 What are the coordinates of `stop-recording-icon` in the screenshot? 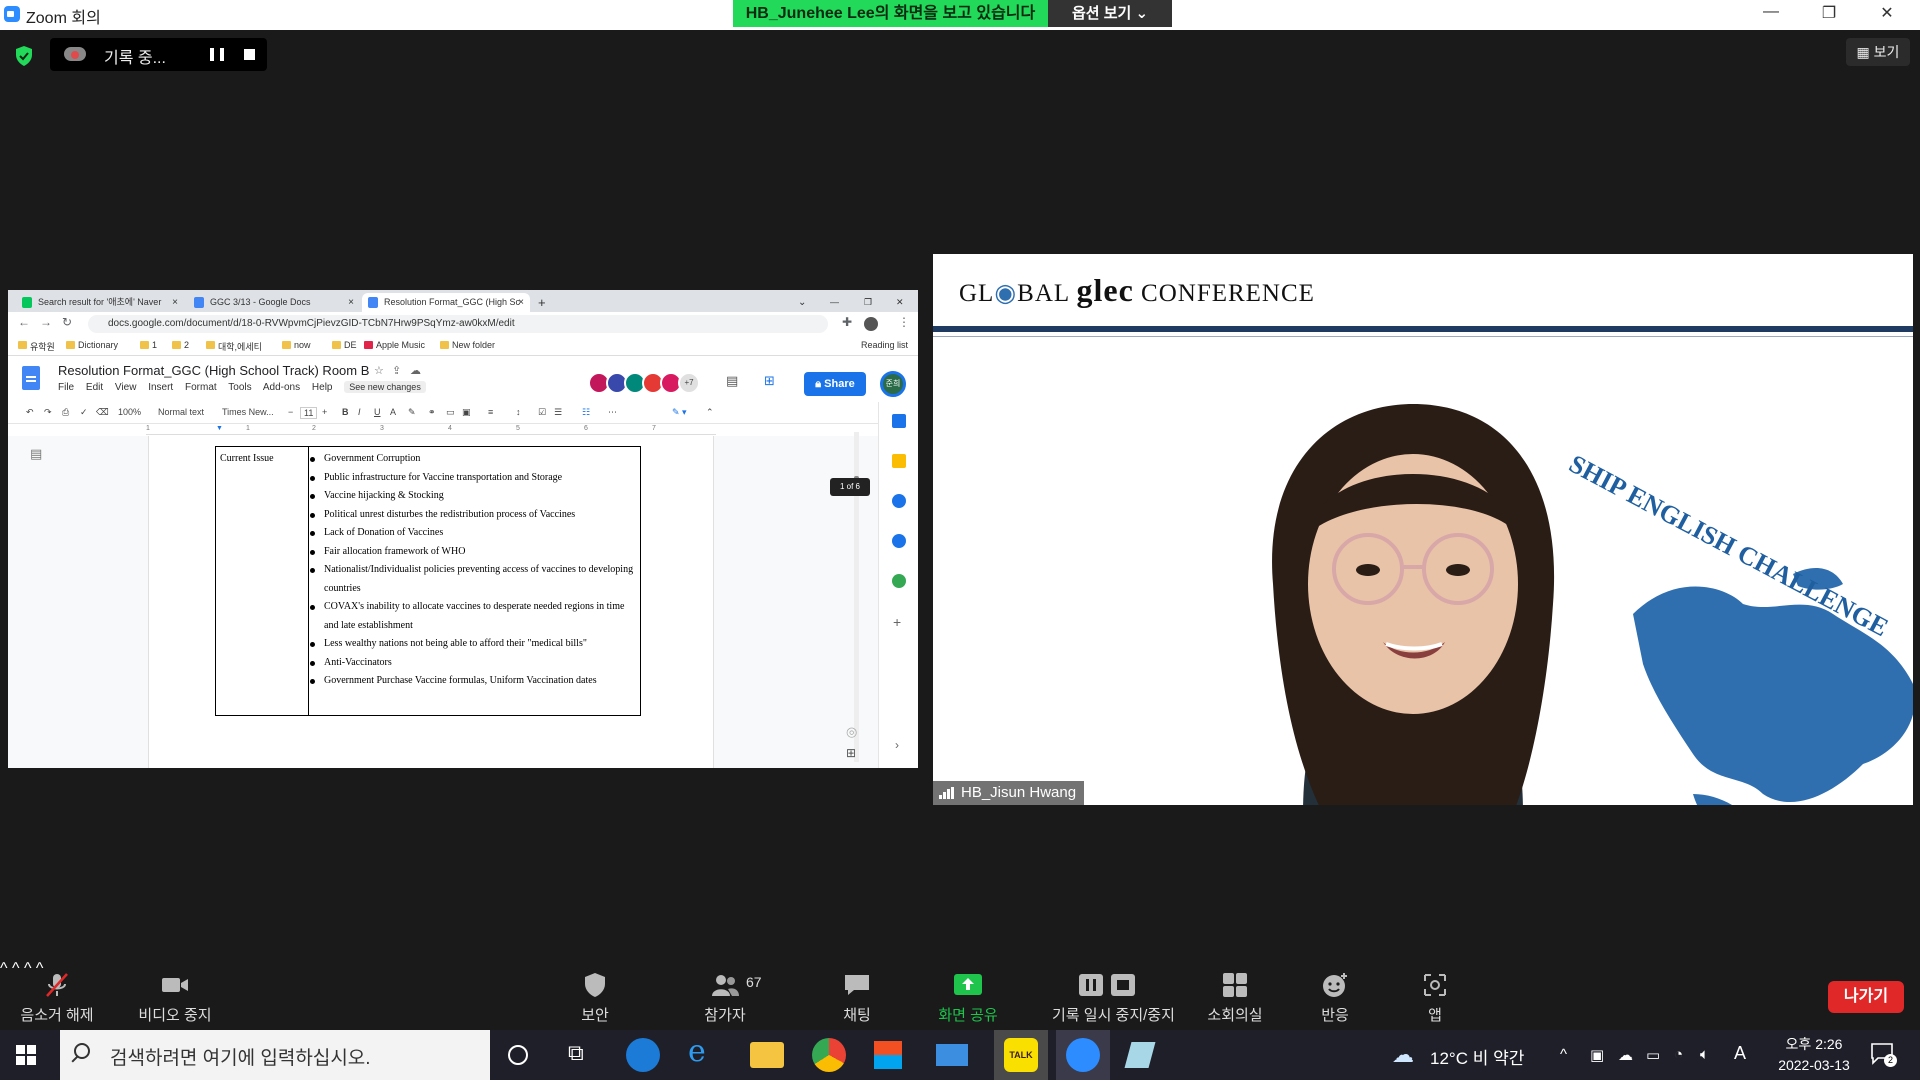 It's located at (249, 54).